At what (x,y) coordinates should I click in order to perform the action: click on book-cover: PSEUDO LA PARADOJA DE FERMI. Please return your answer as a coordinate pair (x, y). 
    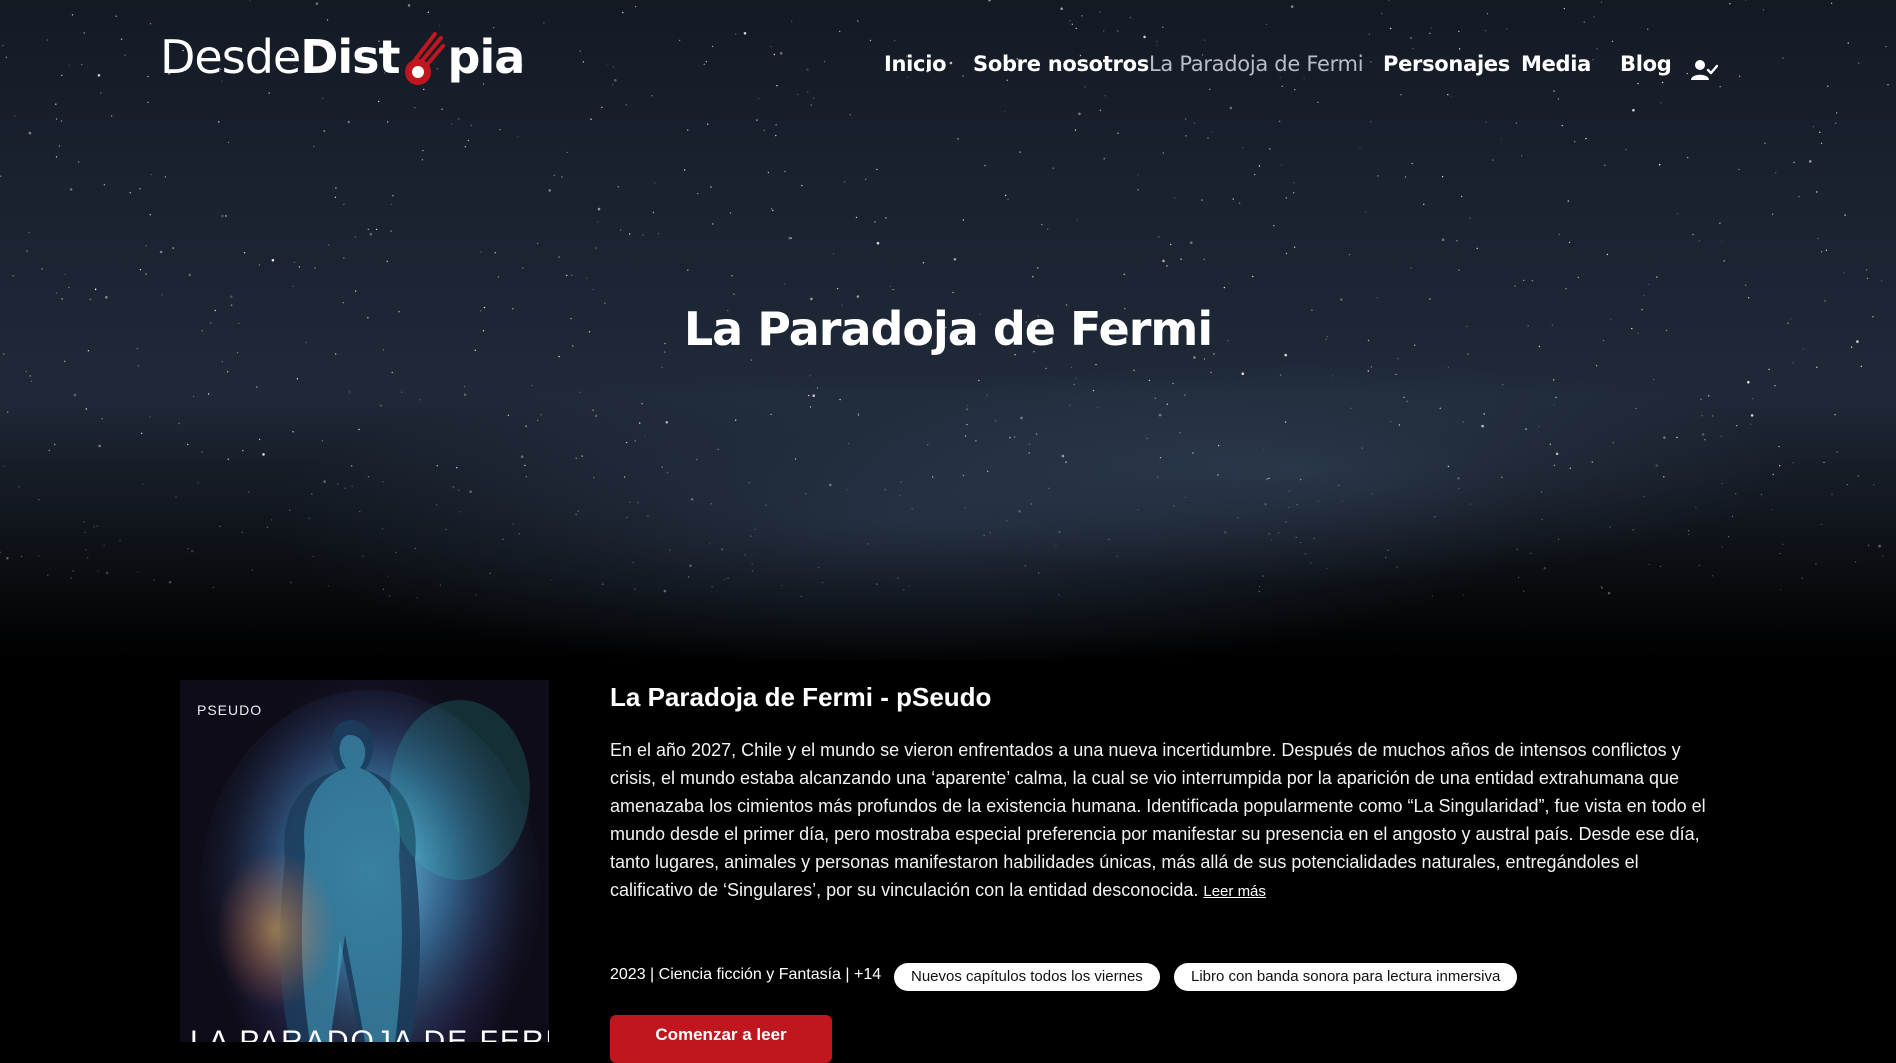
    Looking at the image, I should click on (364, 861).